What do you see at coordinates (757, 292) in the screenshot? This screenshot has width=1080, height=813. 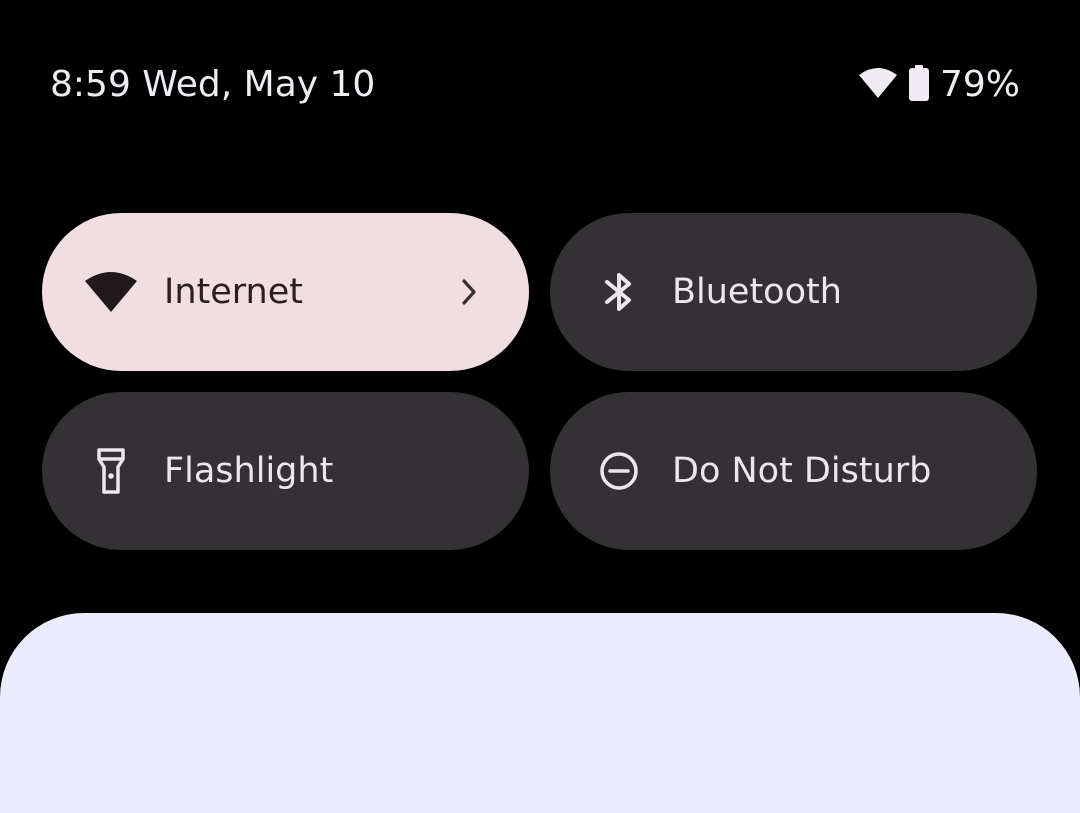 I see `bluetooth-tile-label: Bluetooth` at bounding box center [757, 292].